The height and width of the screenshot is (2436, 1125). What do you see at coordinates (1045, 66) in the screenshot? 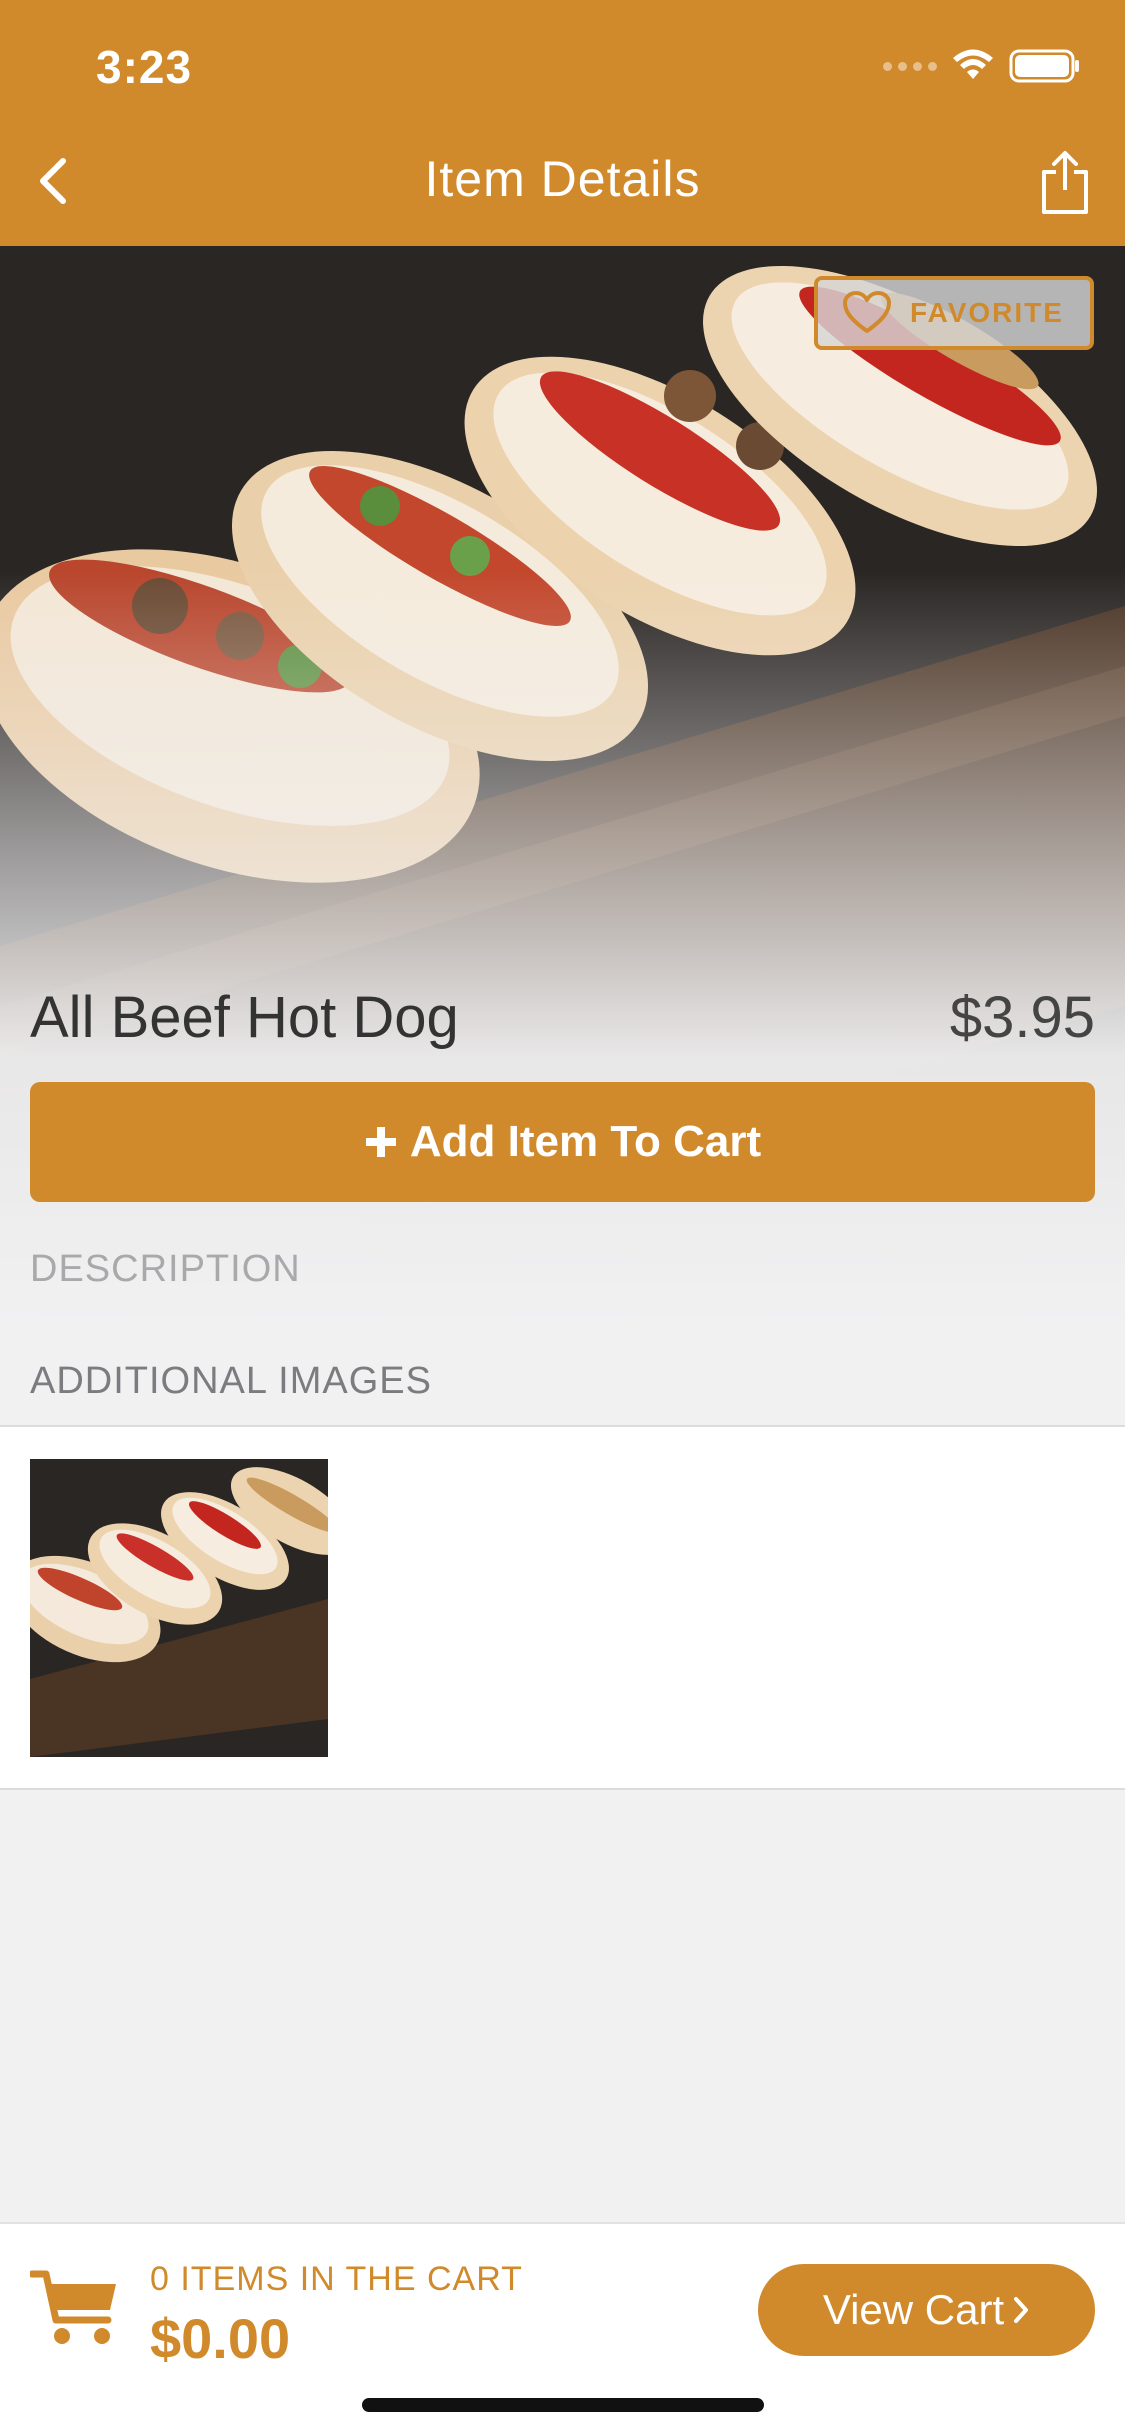
I see `battery-icon` at bounding box center [1045, 66].